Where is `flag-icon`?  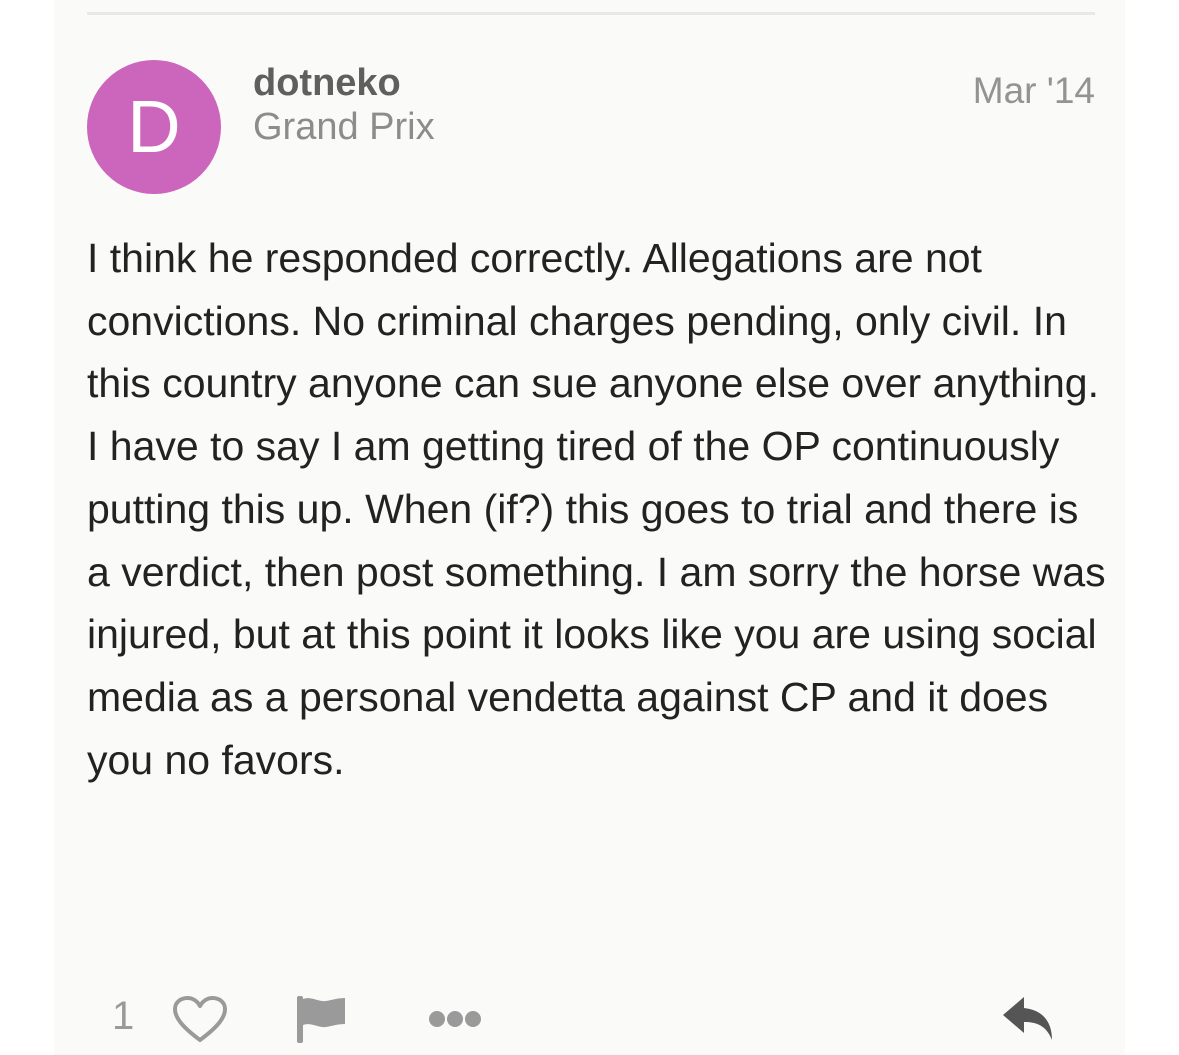 flag-icon is located at coordinates (321, 1019).